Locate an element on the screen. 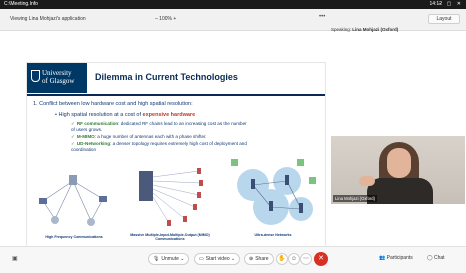 Image resolution: width=466 pixels, height=273 pixels. window-controls: – ▢ ✕ is located at coordinates (451, 4).